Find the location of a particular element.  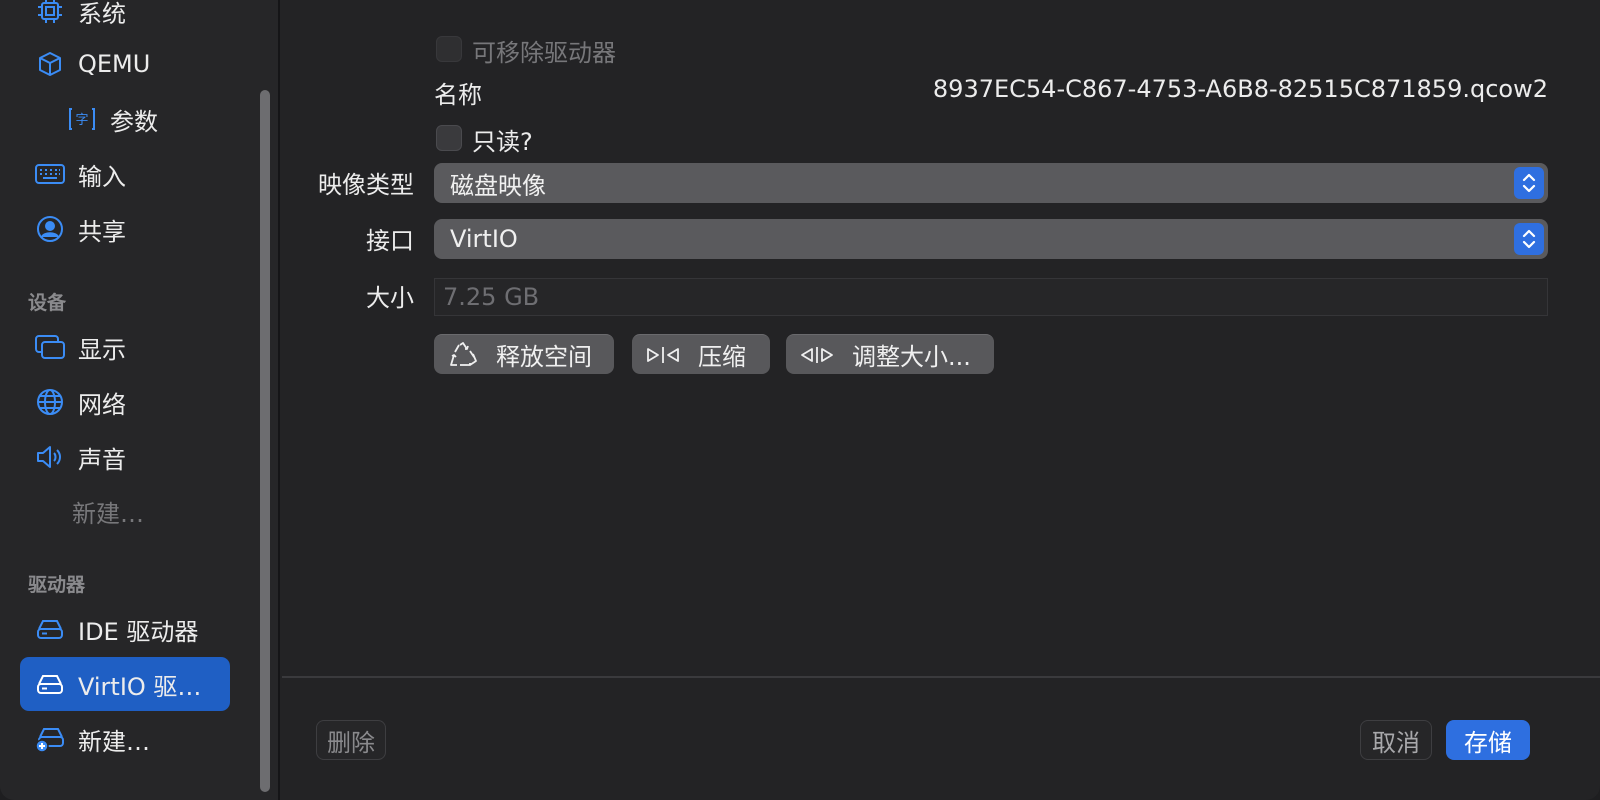

display-icon is located at coordinates (50, 347).